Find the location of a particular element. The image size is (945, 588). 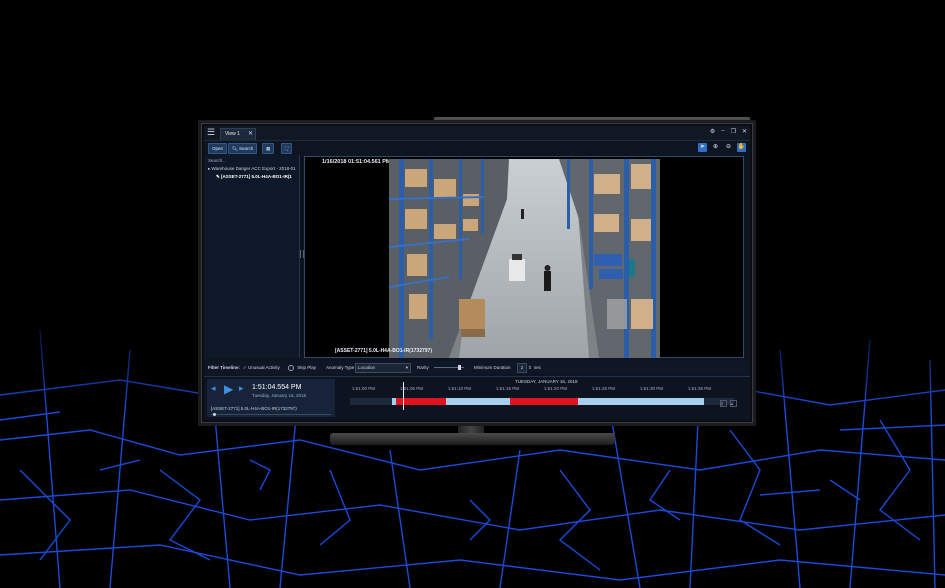

timeline-tick: 1:51:00 PM is located at coordinates (364, 388).